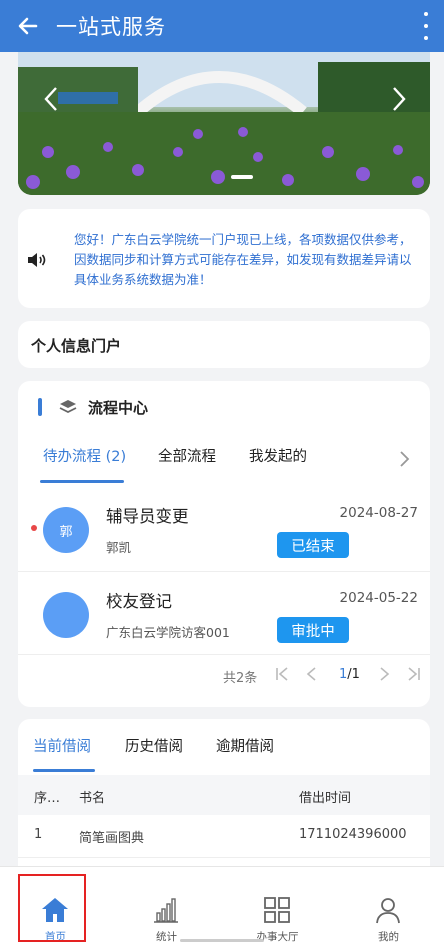  What do you see at coordinates (52, 908) in the screenshot?
I see `home-highlight-box` at bounding box center [52, 908].